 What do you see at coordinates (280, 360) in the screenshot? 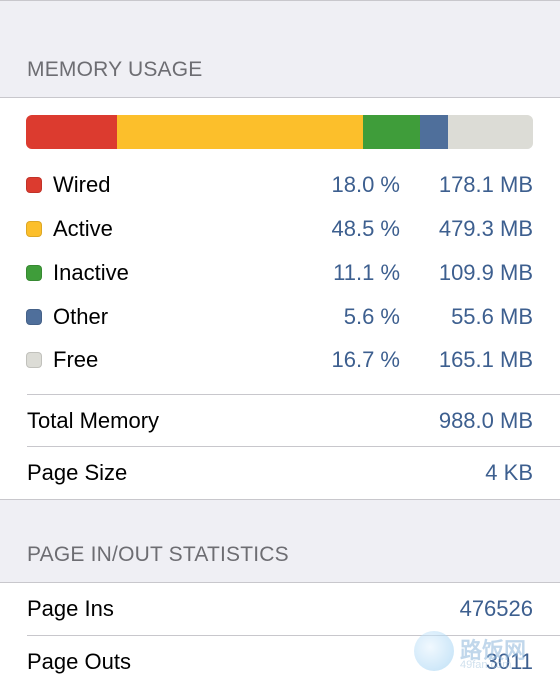
I see `legend-row-free: Free 16.7 % 165.1 MB` at bounding box center [280, 360].